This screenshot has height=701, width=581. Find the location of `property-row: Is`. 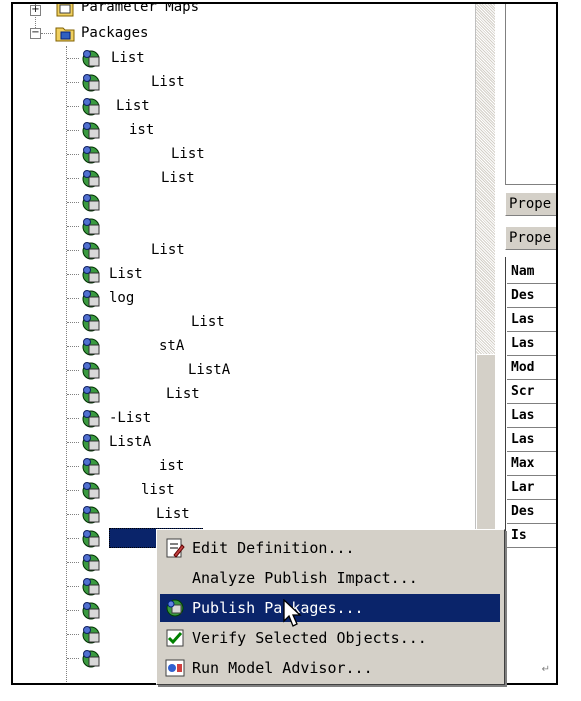

property-row: Is is located at coordinates (531, 536).